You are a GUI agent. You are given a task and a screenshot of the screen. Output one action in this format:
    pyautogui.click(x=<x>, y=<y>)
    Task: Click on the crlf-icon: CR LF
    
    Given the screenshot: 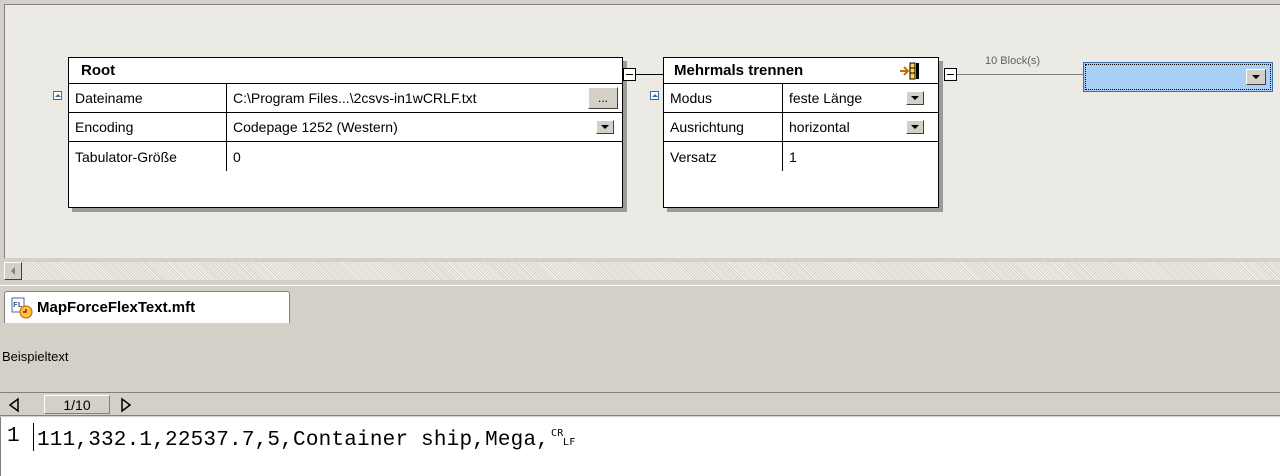 What is the action you would take?
    pyautogui.click(x=566, y=439)
    